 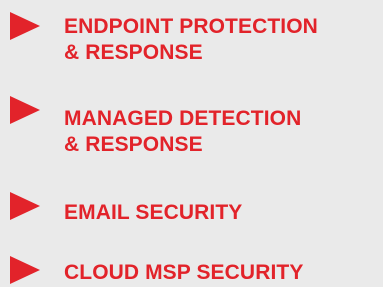 What do you see at coordinates (184, 272) in the screenshot?
I see `menu-item-label-line: CLOUD MSP SECURITY` at bounding box center [184, 272].